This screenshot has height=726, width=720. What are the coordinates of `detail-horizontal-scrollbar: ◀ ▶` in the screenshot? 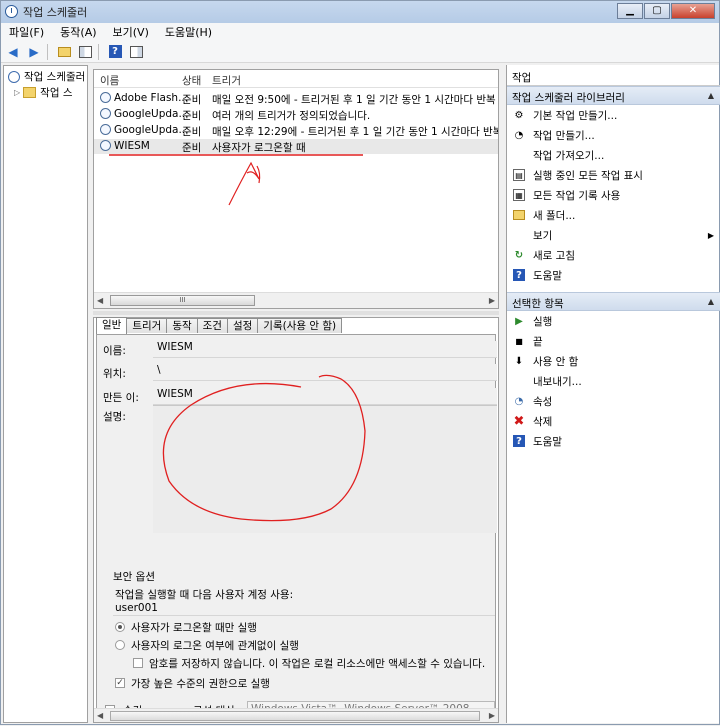 It's located at (296, 715).